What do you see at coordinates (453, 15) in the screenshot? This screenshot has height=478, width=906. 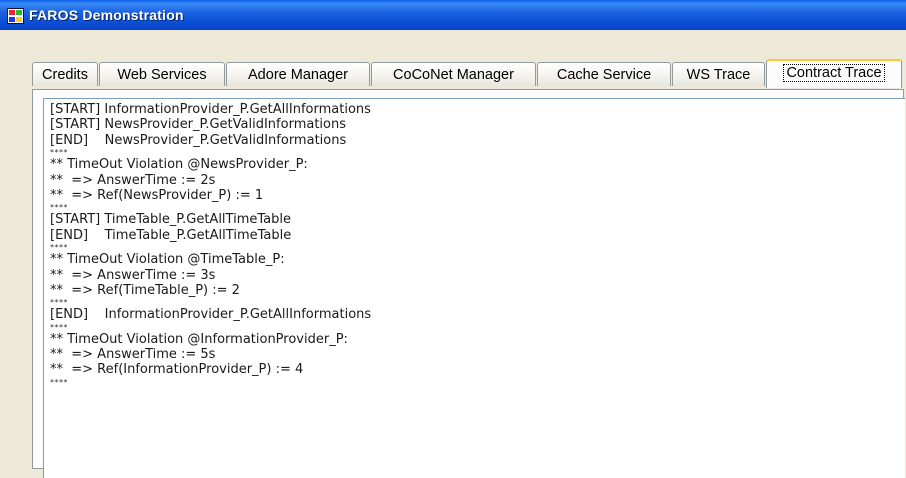 I see `title-bar: FAROS Demonstration` at bounding box center [453, 15].